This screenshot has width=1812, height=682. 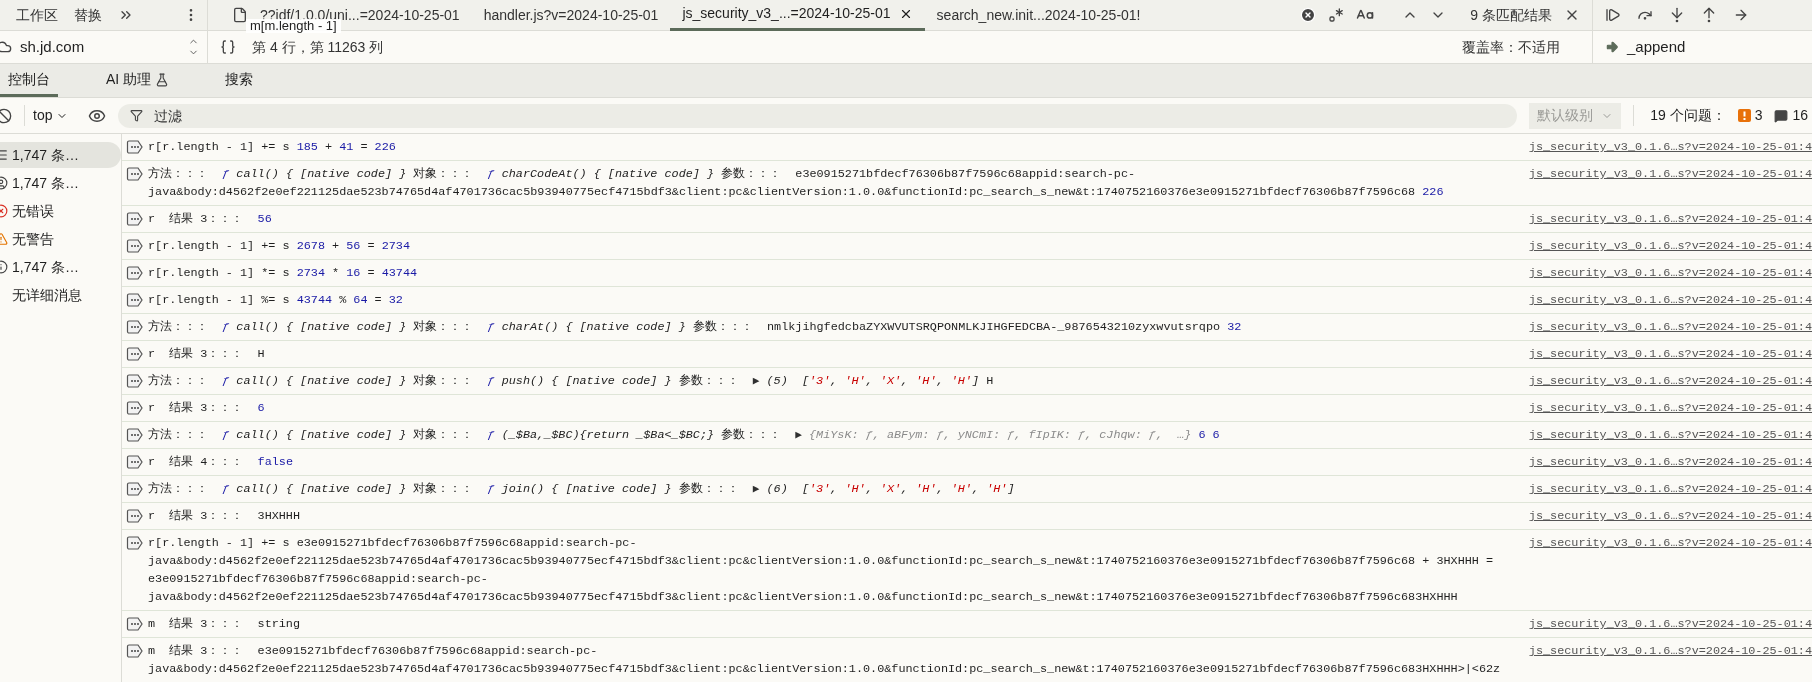 I want to click on issue-icon, so click(x=1744, y=115).